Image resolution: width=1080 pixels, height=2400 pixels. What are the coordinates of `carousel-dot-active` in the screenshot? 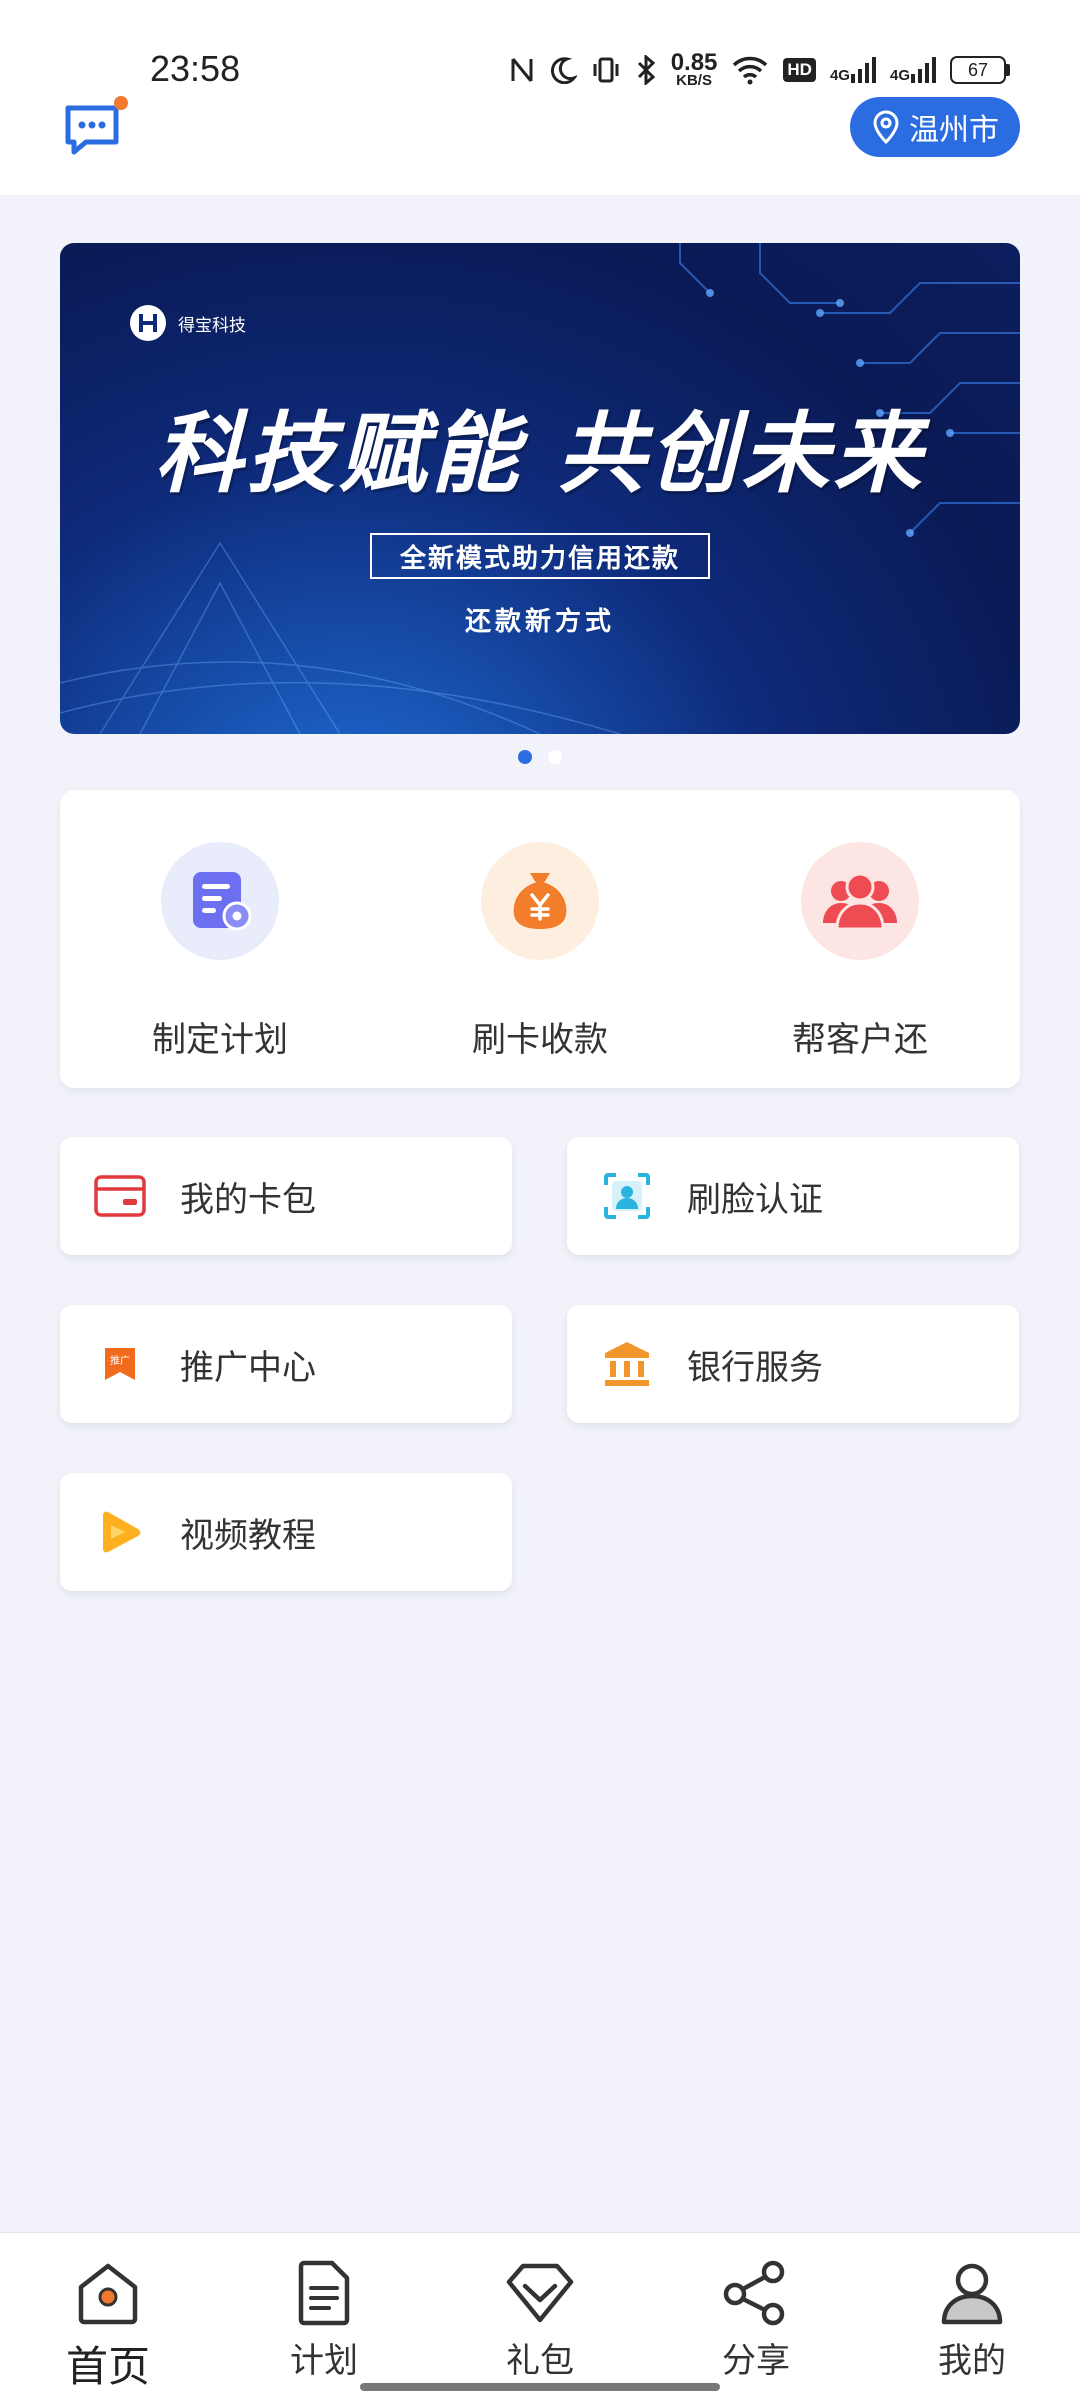 It's located at (525, 757).